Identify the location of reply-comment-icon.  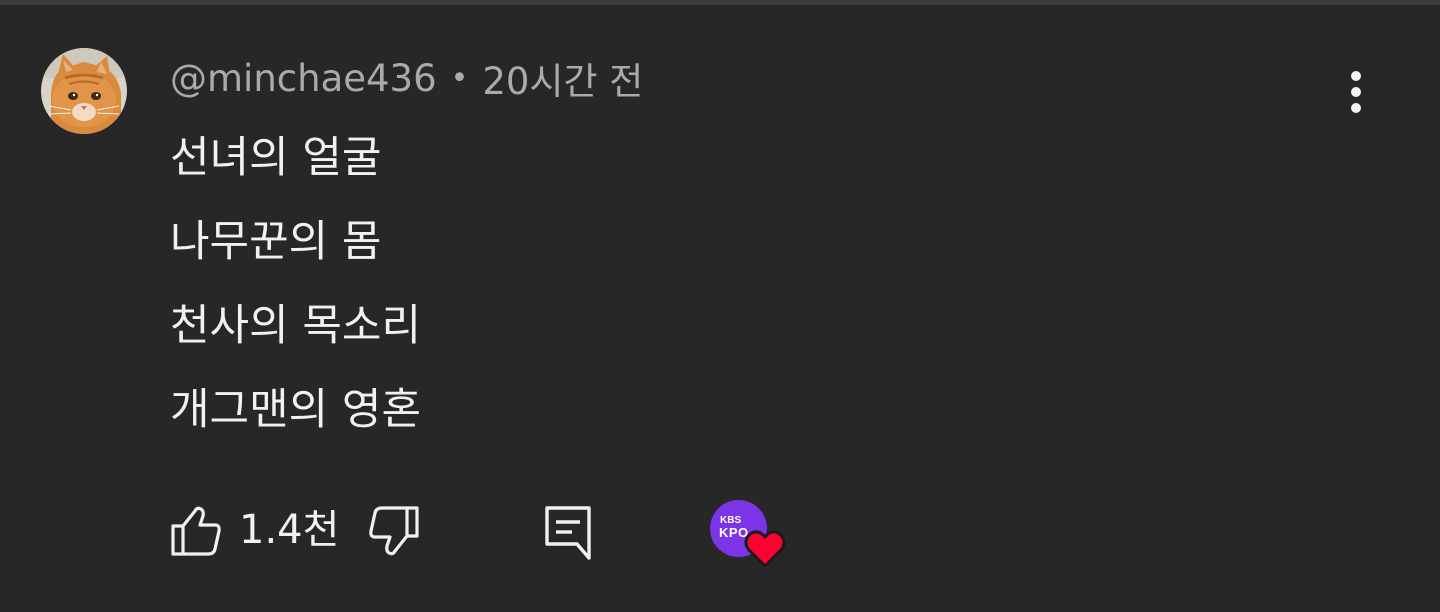
(568, 533).